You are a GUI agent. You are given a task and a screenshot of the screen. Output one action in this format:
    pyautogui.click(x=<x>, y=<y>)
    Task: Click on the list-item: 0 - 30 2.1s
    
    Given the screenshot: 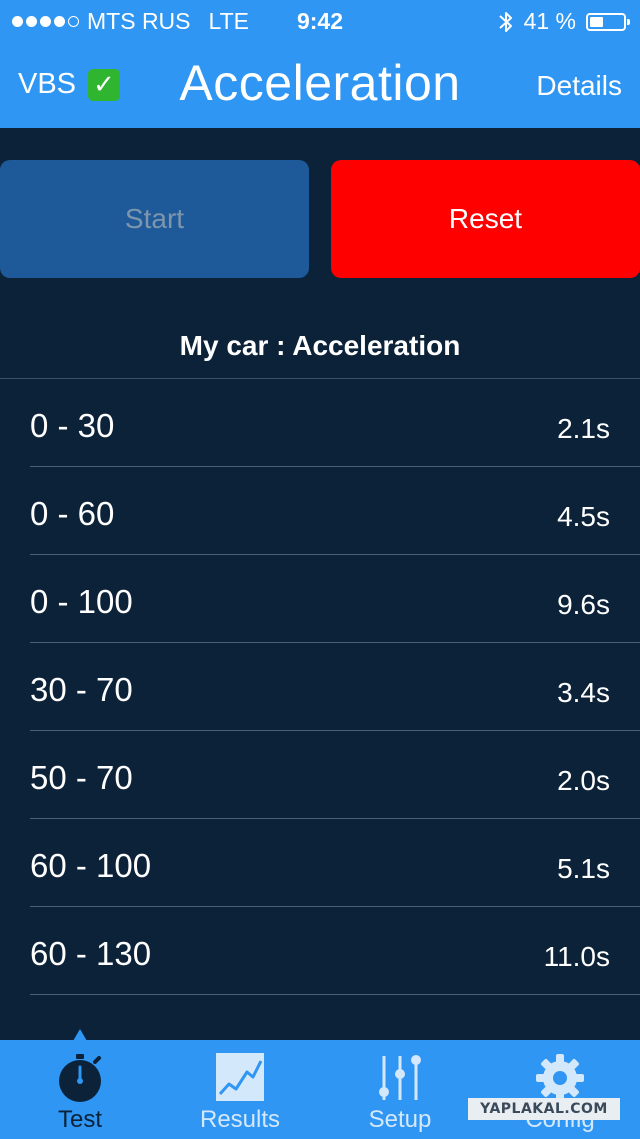 What is the action you would take?
    pyautogui.click(x=335, y=423)
    